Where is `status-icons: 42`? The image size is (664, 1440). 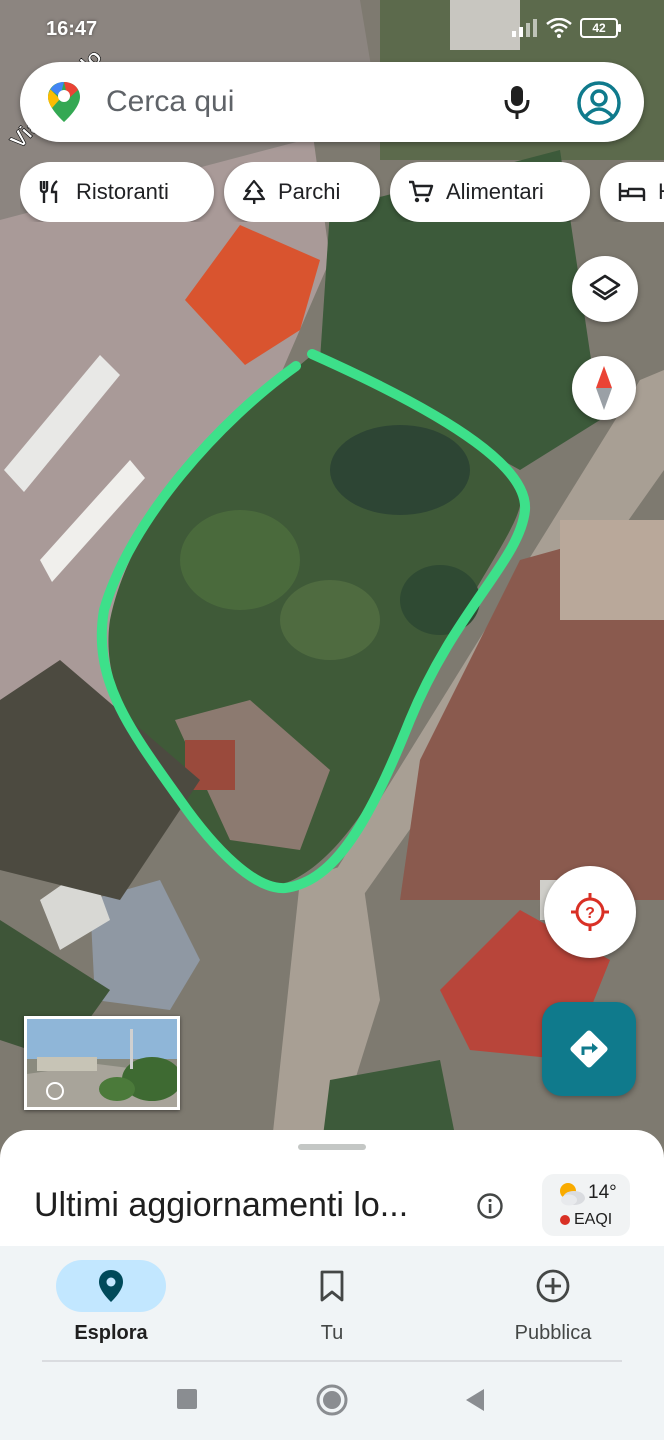 status-icons: 42 is located at coordinates (566, 28).